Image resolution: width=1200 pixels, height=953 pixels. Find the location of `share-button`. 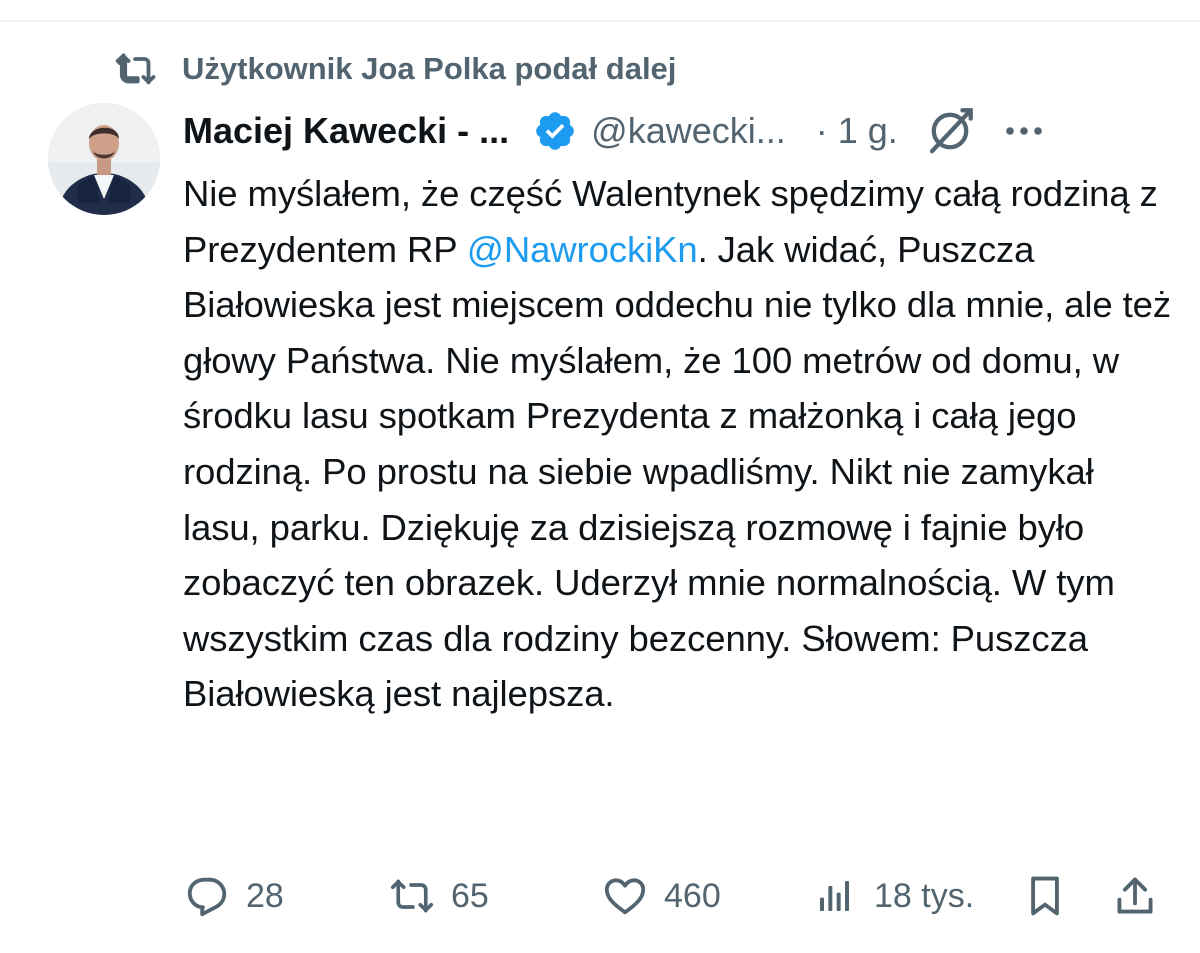

share-button is located at coordinates (1135, 896).